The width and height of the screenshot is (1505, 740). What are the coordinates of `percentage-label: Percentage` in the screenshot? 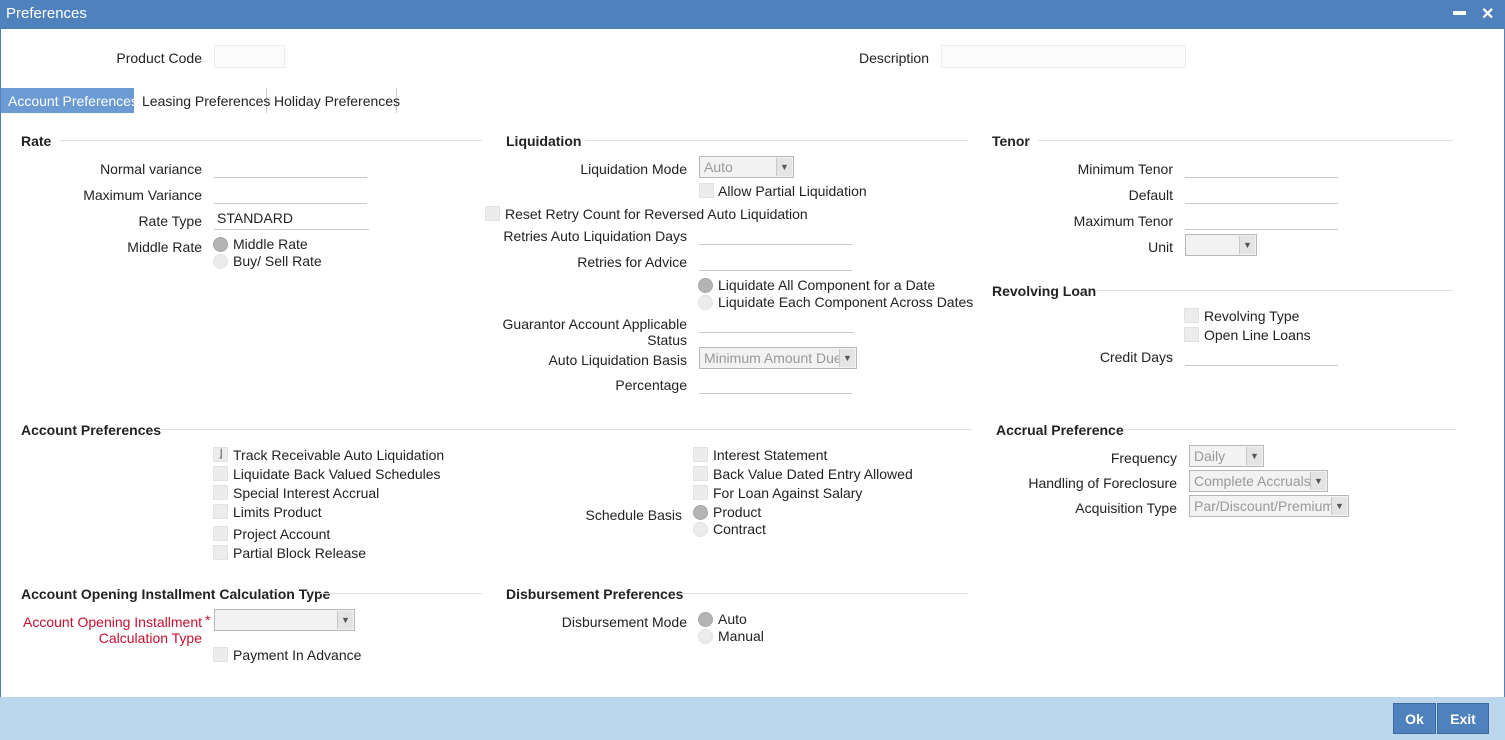 It's located at (651, 385).